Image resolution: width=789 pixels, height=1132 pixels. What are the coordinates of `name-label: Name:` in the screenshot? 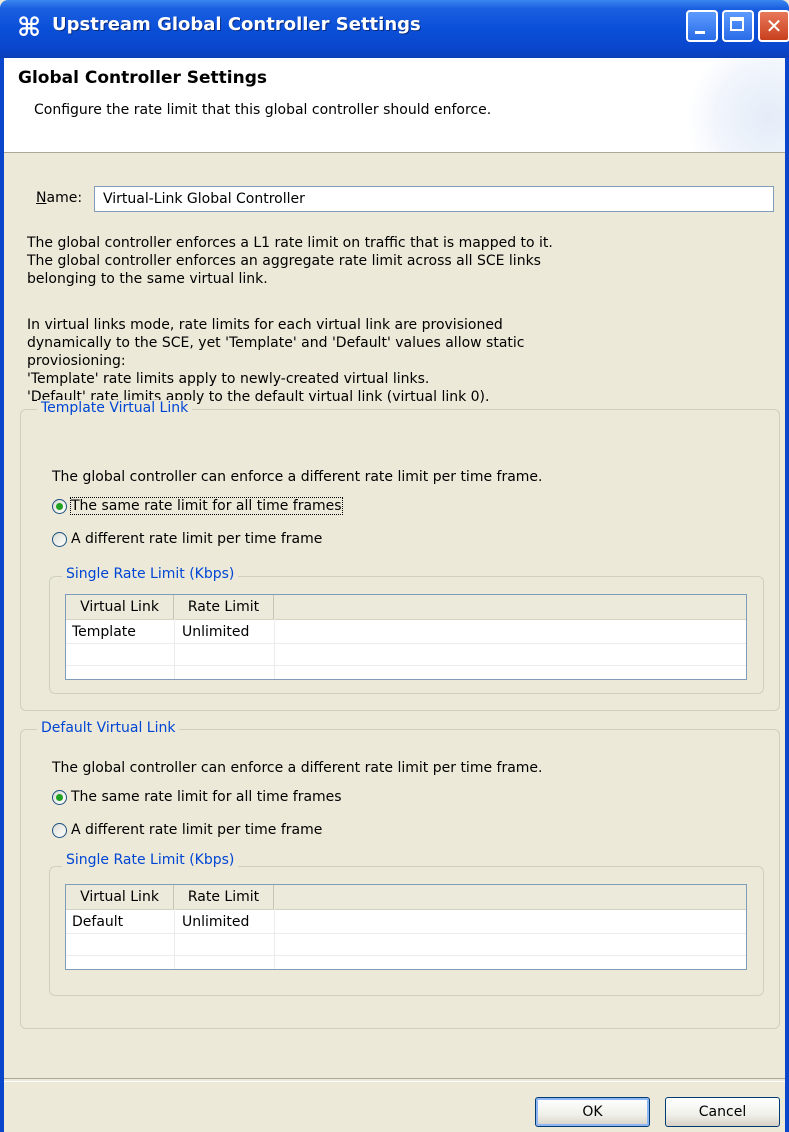 It's located at (59, 198).